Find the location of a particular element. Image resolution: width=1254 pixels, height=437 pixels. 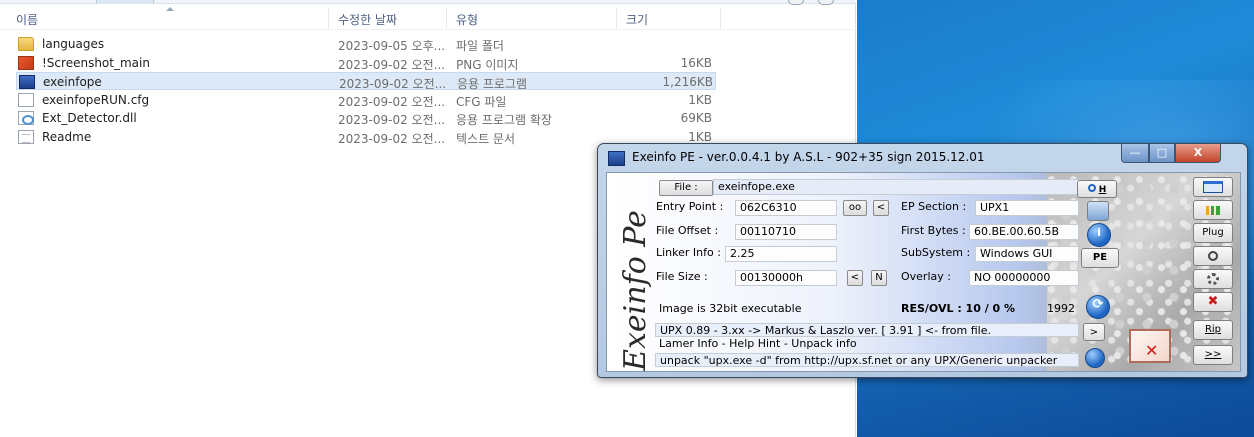

magnifier-icon is located at coordinates (1091, 188).